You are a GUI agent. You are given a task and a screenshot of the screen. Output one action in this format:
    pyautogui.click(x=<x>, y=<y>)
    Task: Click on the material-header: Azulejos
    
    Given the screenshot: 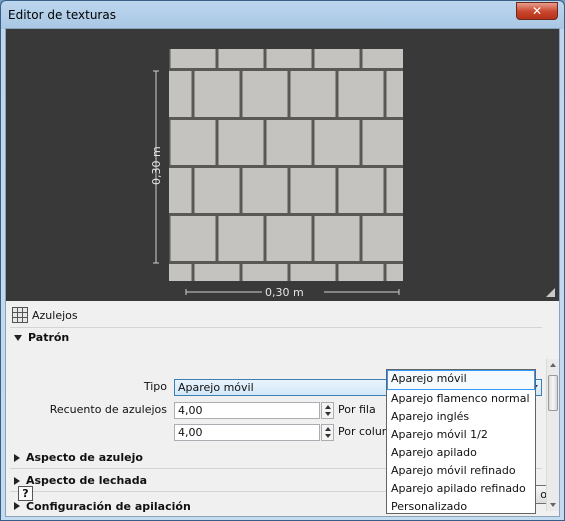 What is the action you would take?
    pyautogui.click(x=45, y=315)
    